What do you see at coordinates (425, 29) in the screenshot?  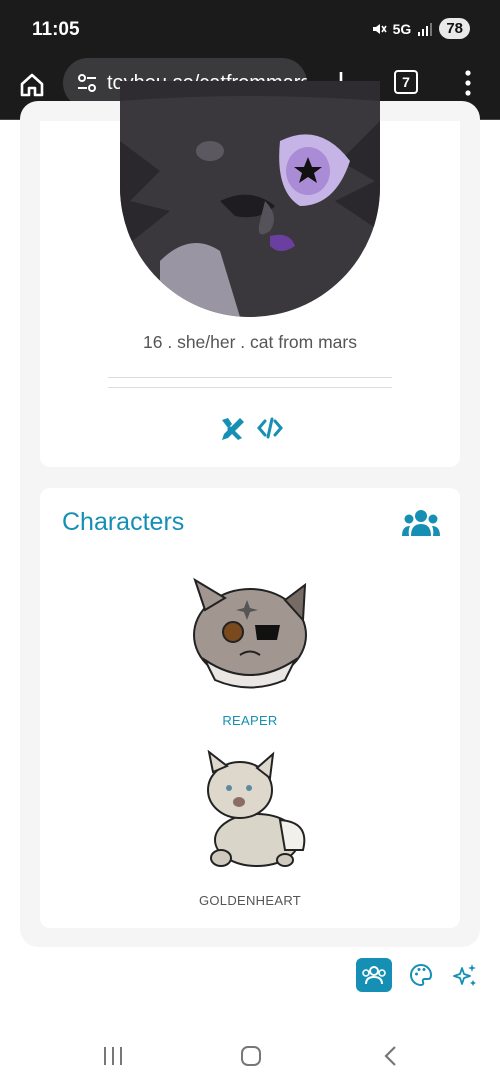 I see `signal-icon` at bounding box center [425, 29].